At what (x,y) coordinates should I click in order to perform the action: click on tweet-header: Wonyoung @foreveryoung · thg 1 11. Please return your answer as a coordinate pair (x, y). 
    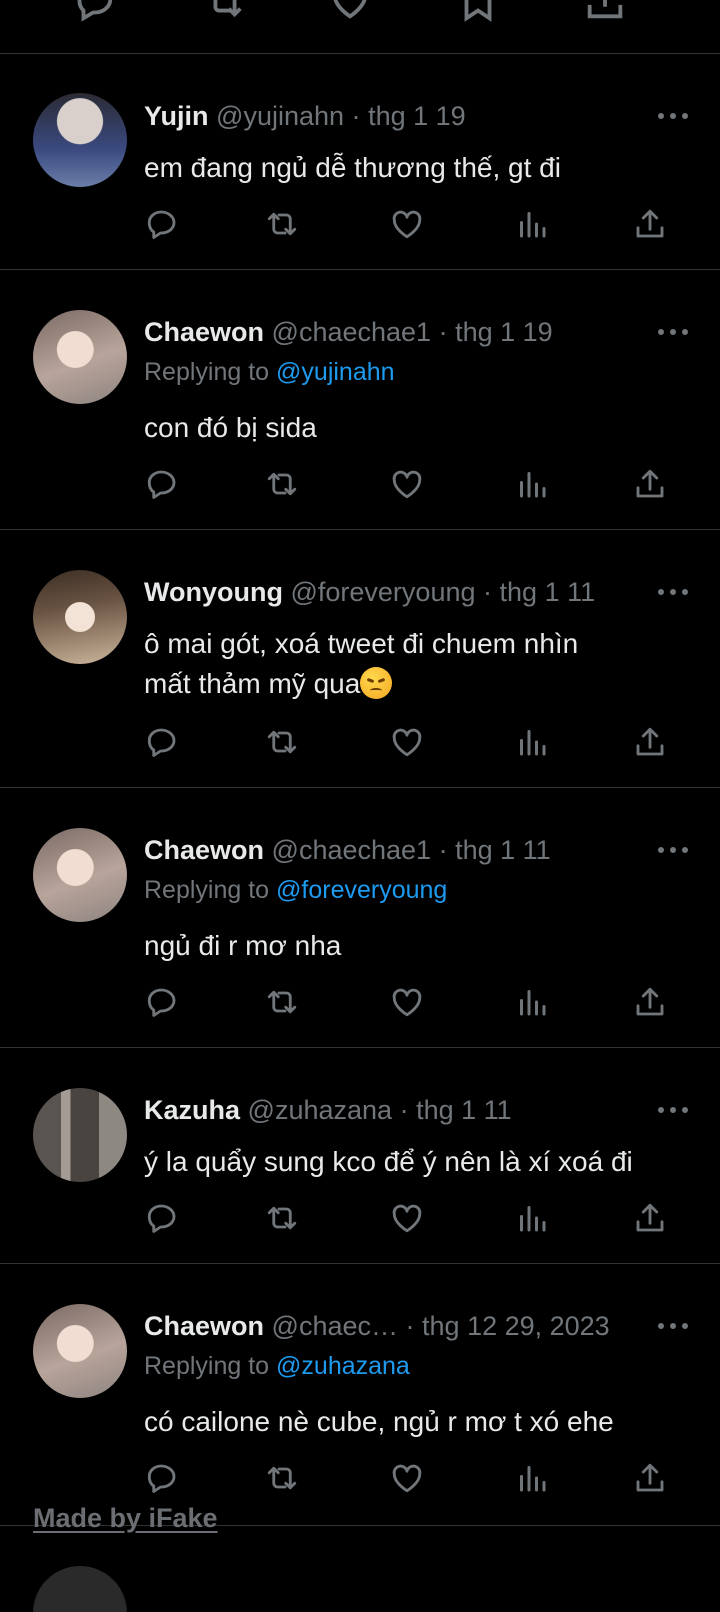
    Looking at the image, I should click on (398, 592).